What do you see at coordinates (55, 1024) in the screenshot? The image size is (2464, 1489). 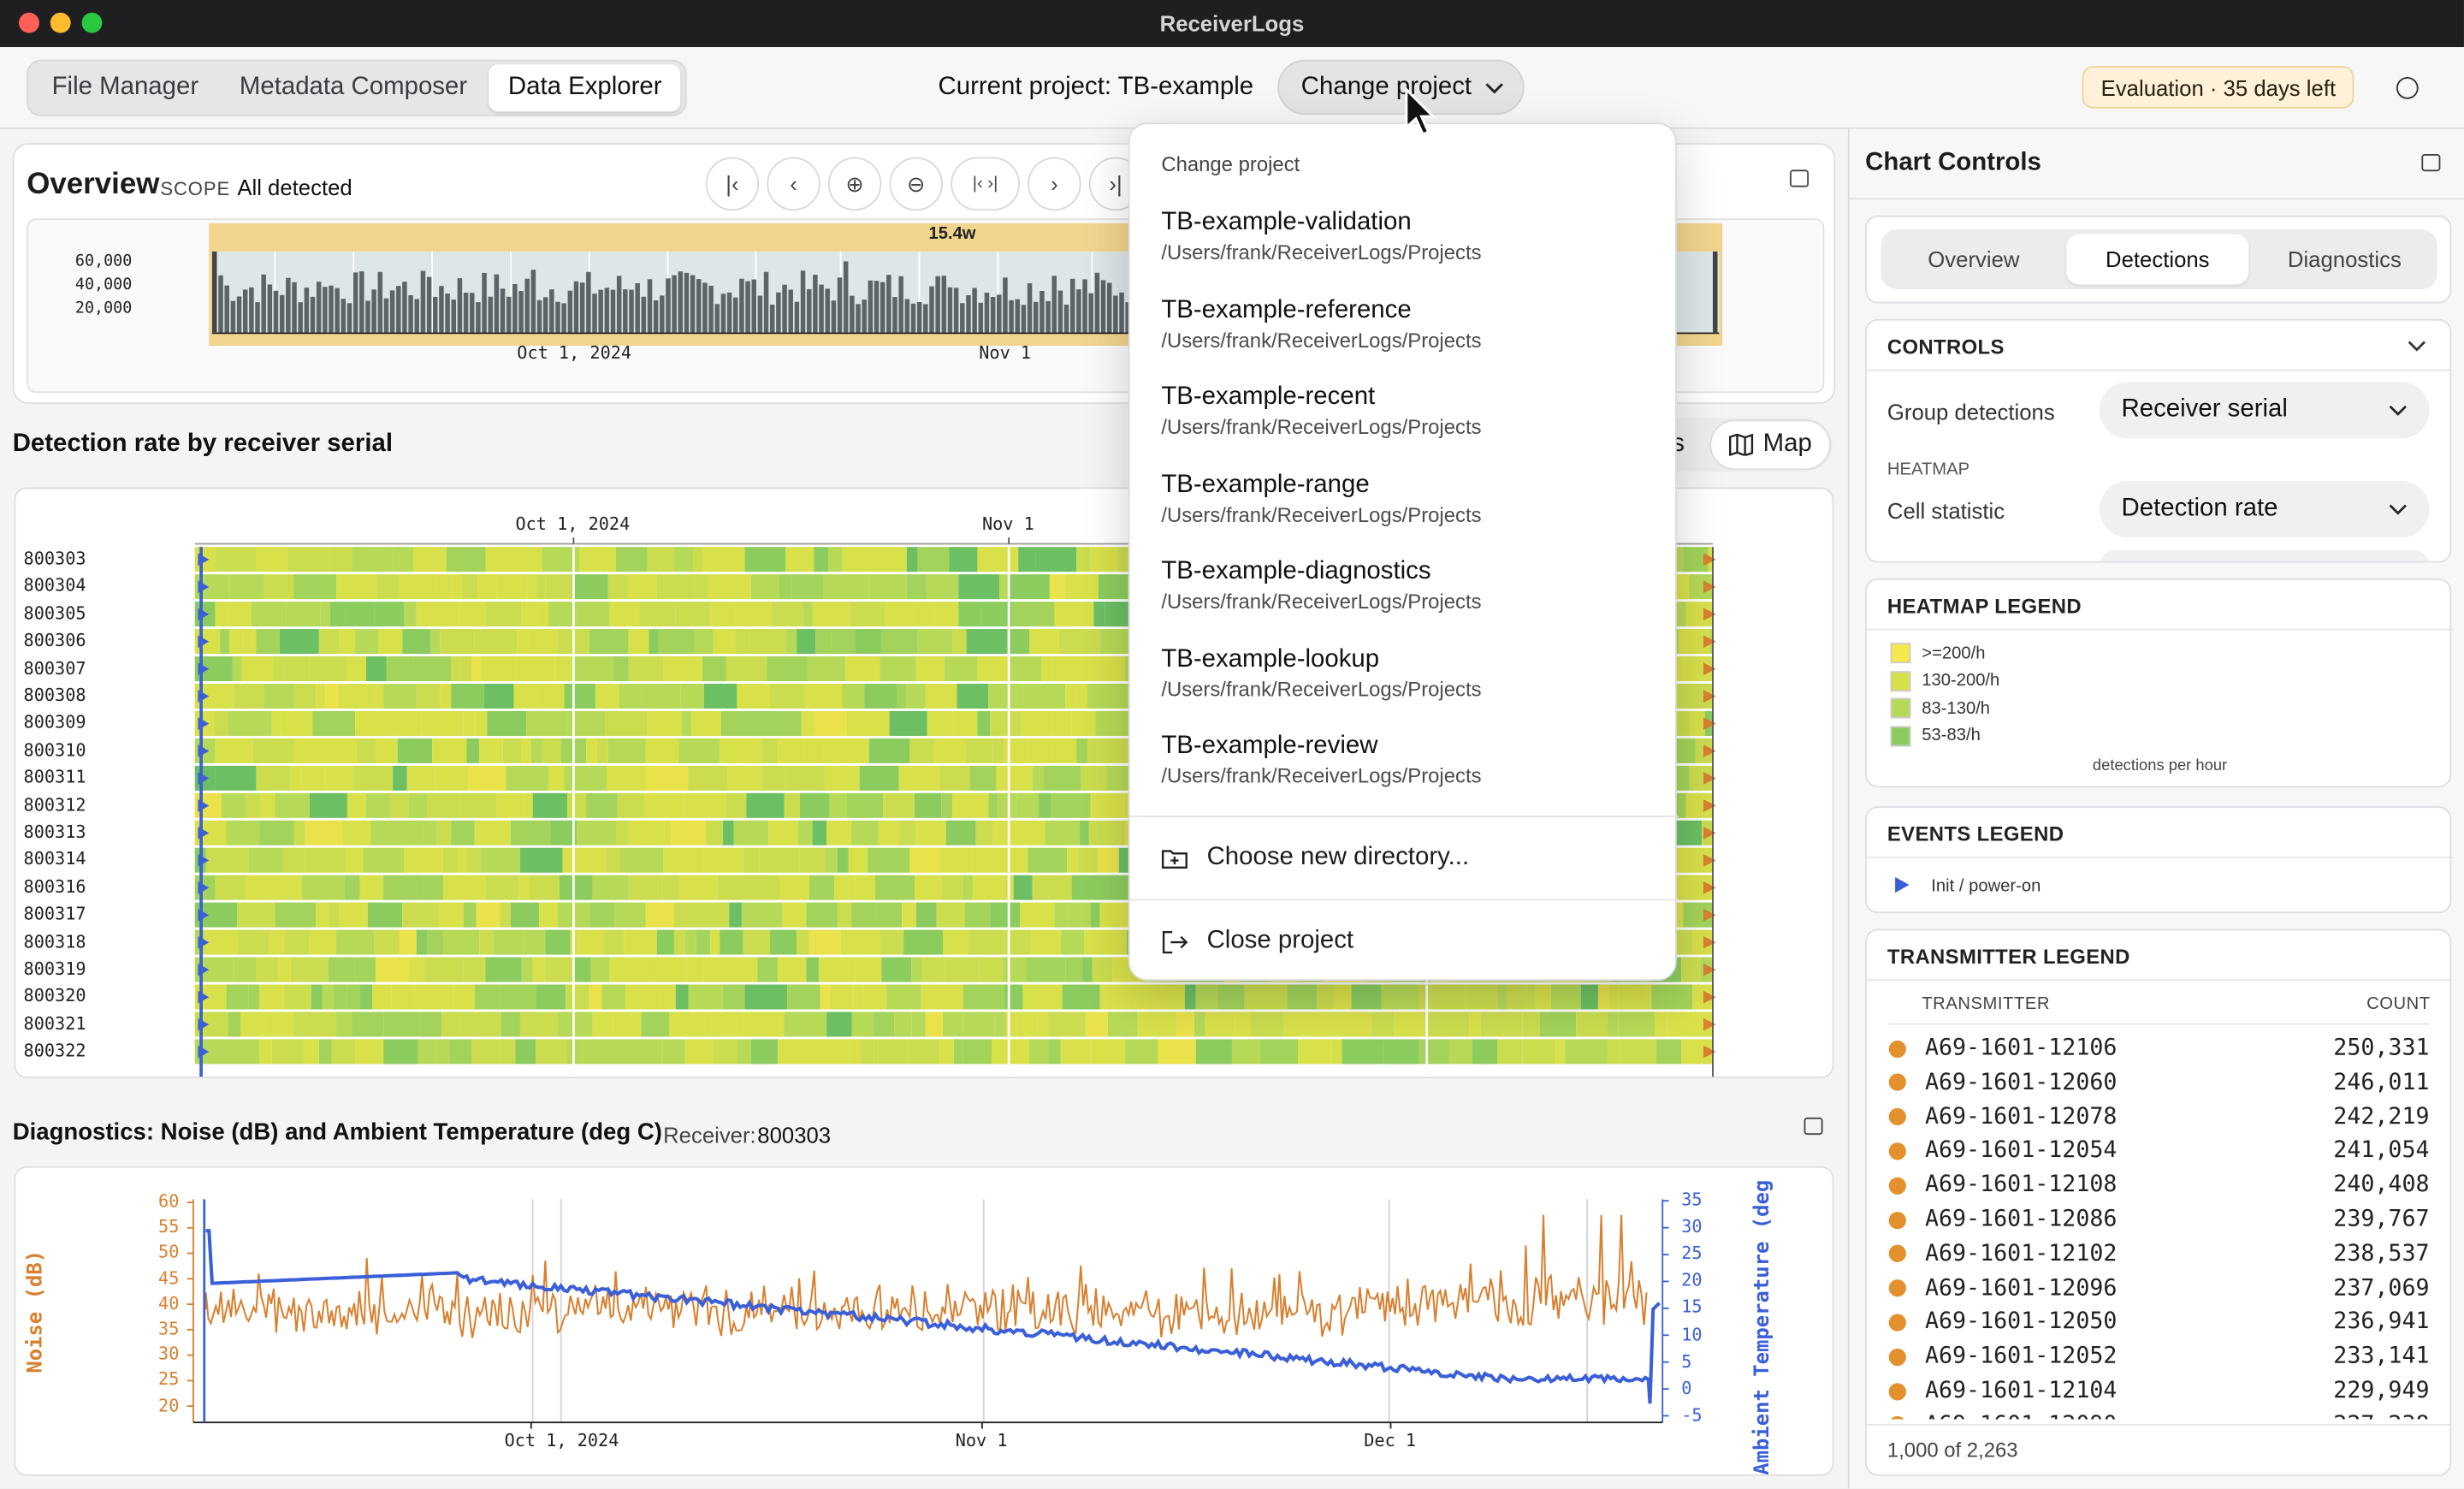 I see `receiver-row-label: 800321` at bounding box center [55, 1024].